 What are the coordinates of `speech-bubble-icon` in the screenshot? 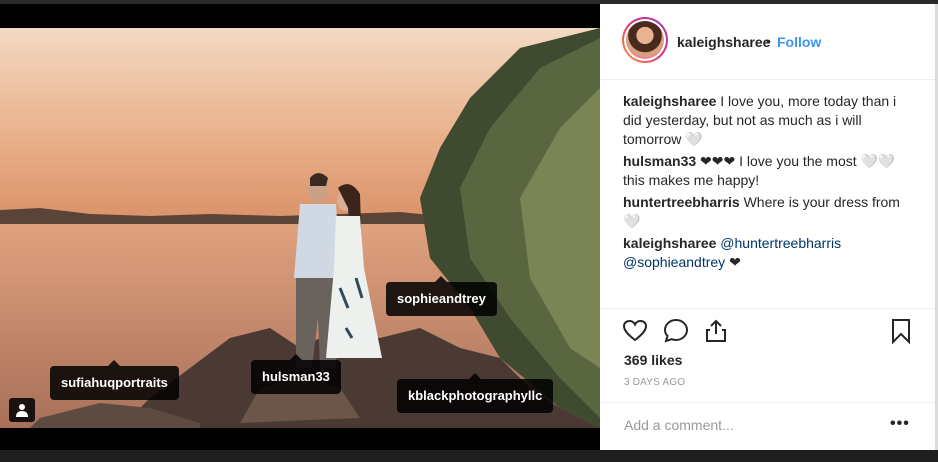 It's located at (676, 330).